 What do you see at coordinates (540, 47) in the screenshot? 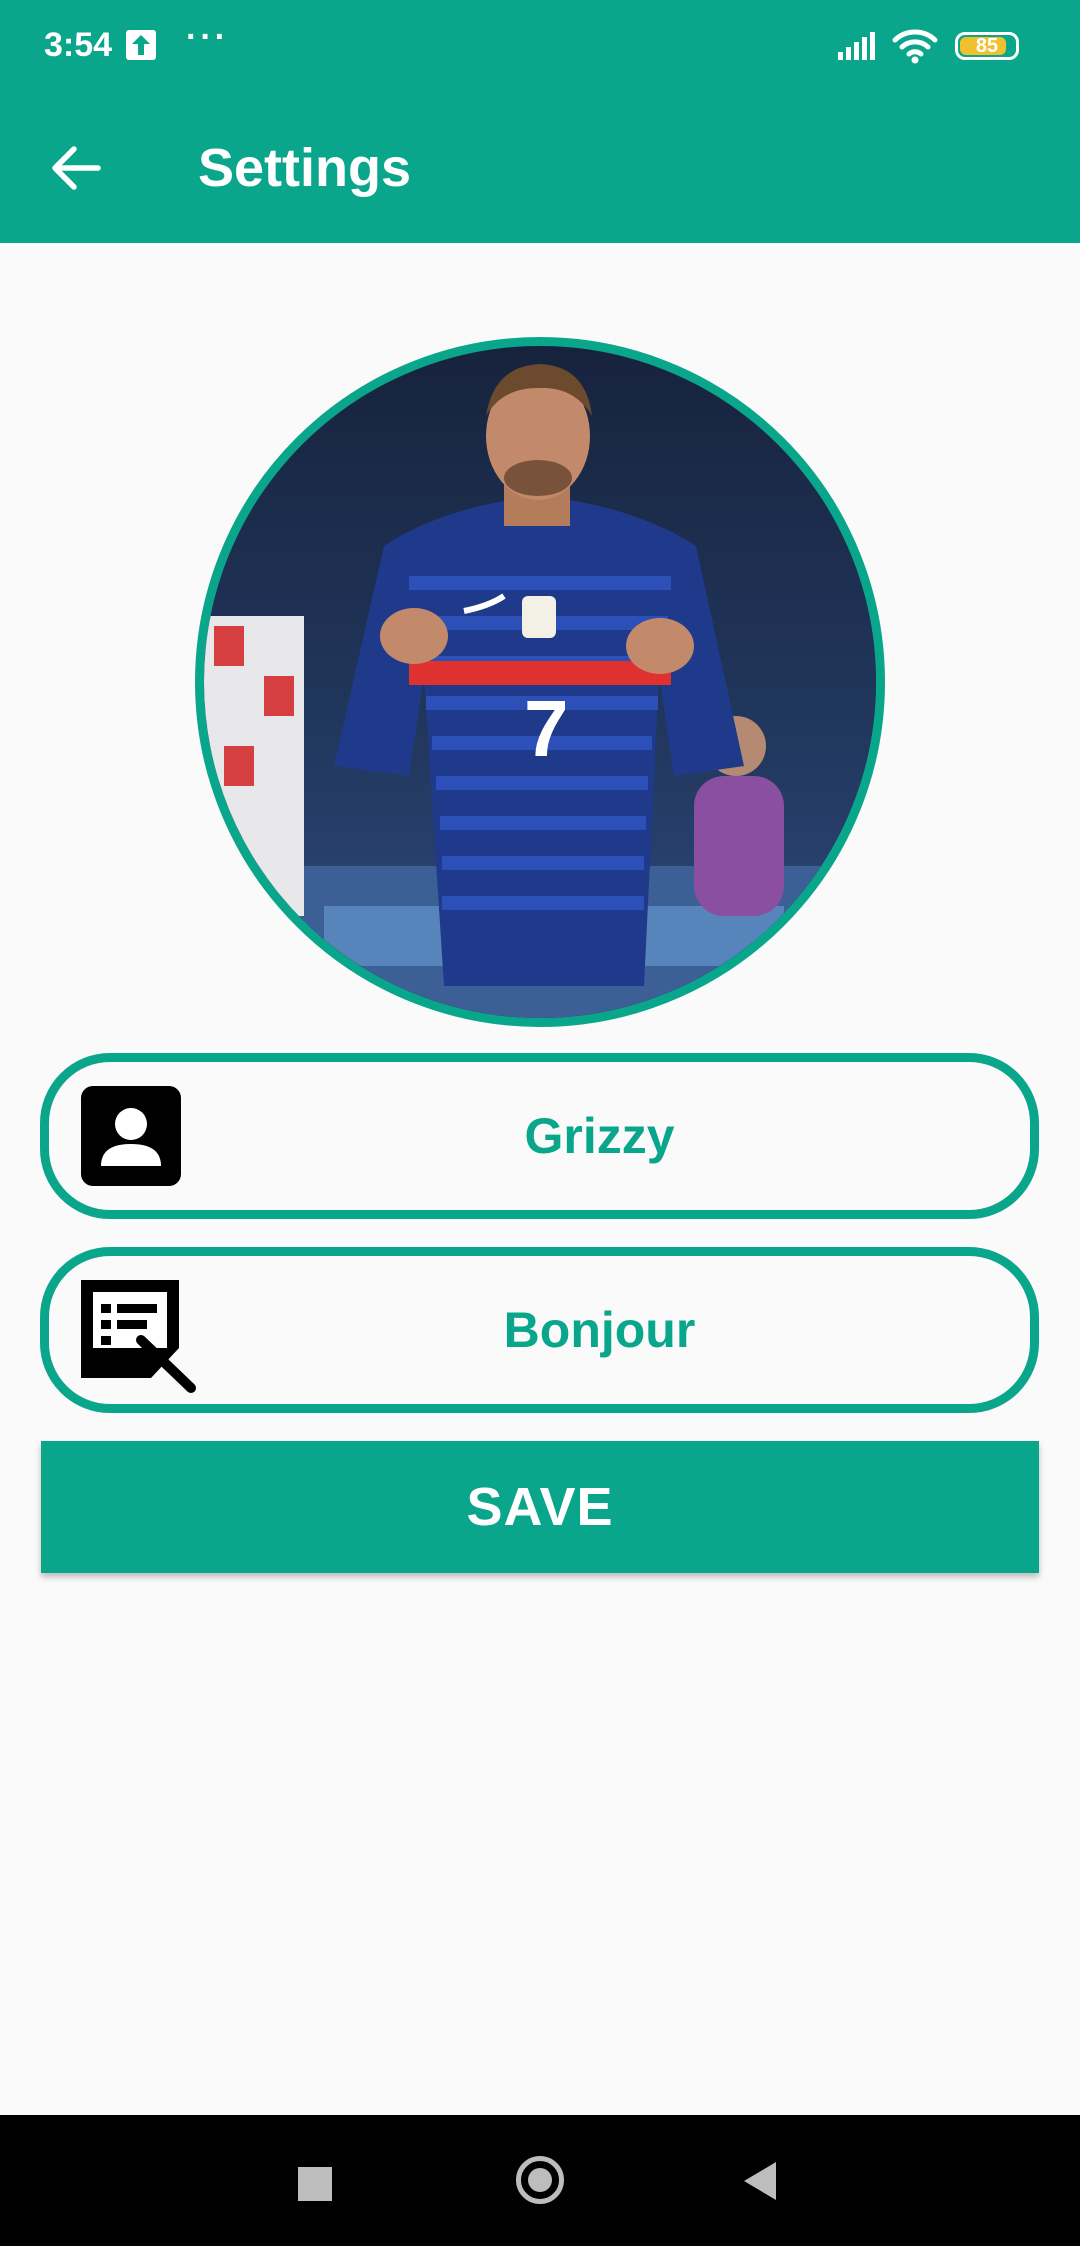
I see `status-bar: 3:54 ··· 85` at bounding box center [540, 47].